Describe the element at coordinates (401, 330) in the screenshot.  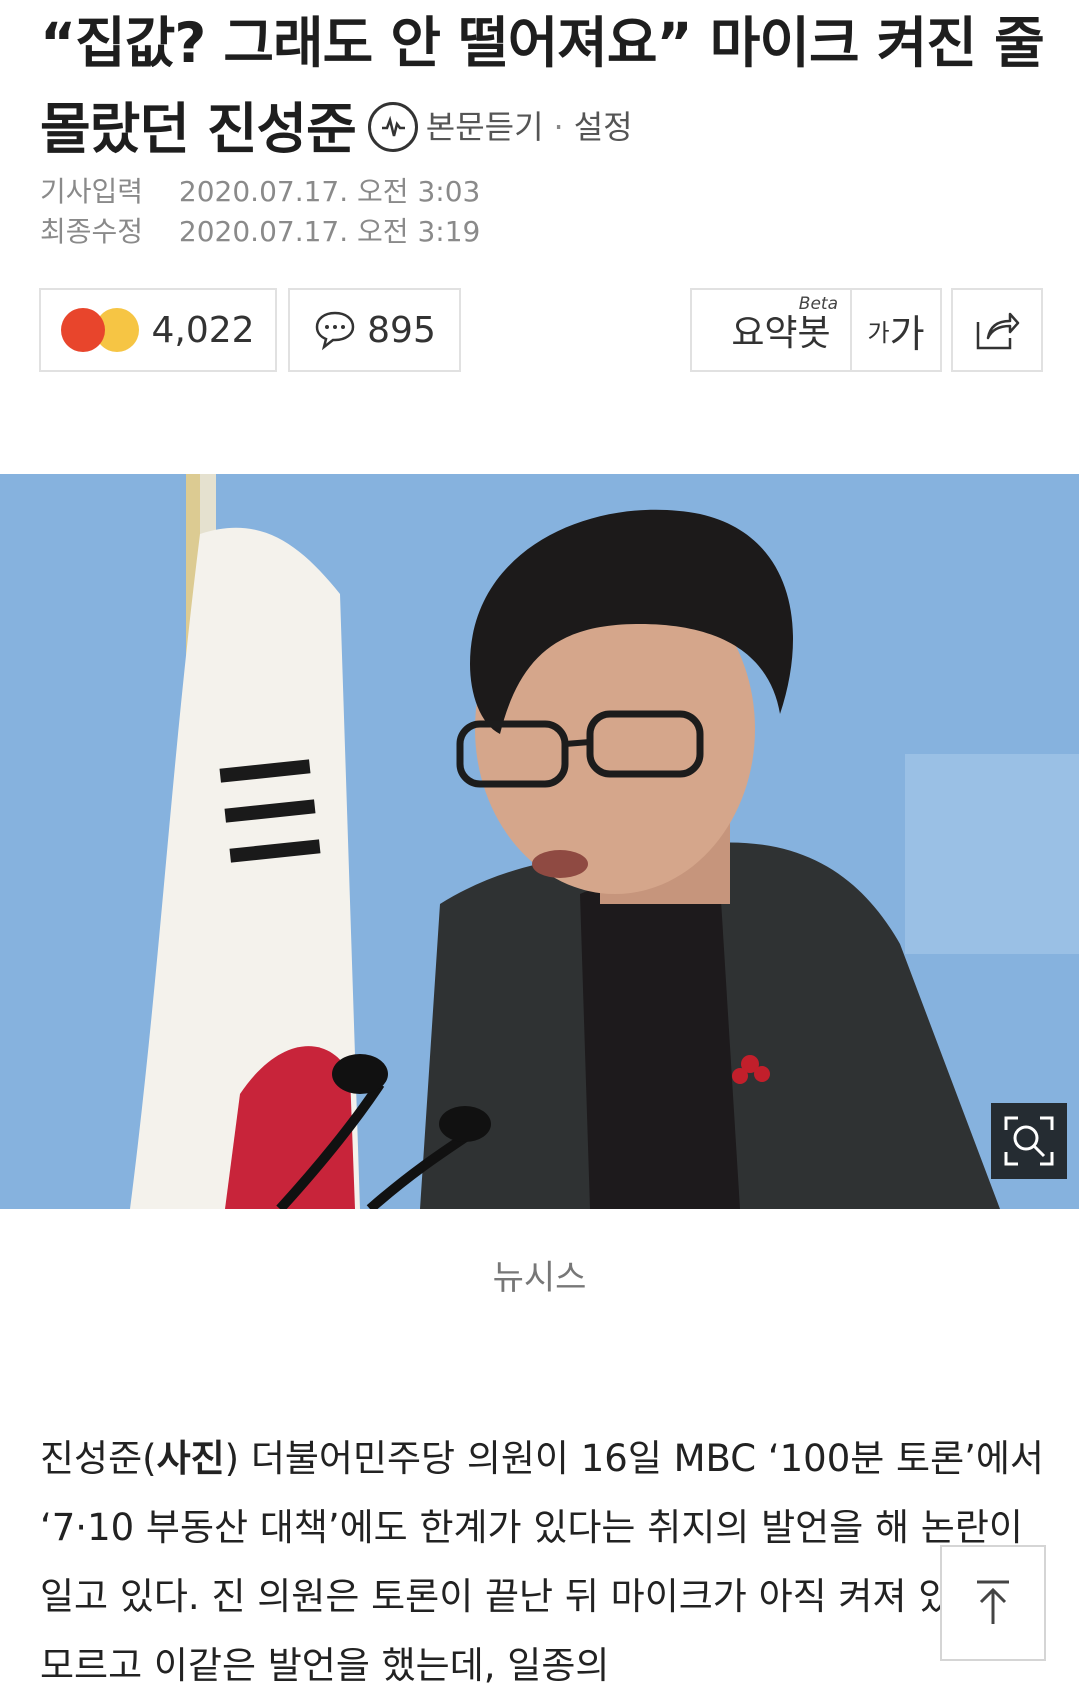
I see `comment-count: 895` at that location.